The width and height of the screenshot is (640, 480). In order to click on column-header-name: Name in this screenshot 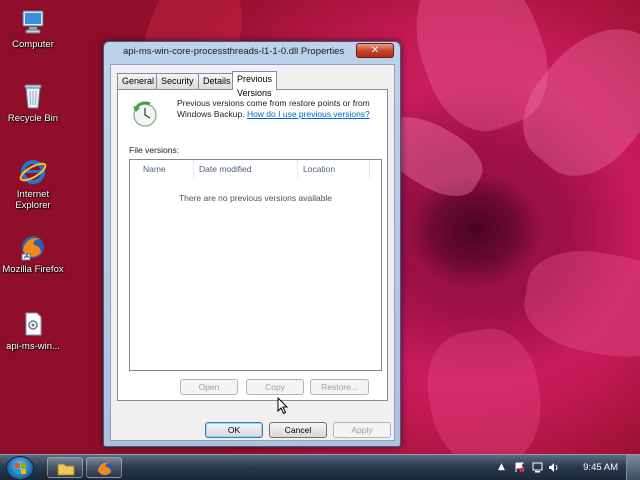, I will do `click(166, 169)`.